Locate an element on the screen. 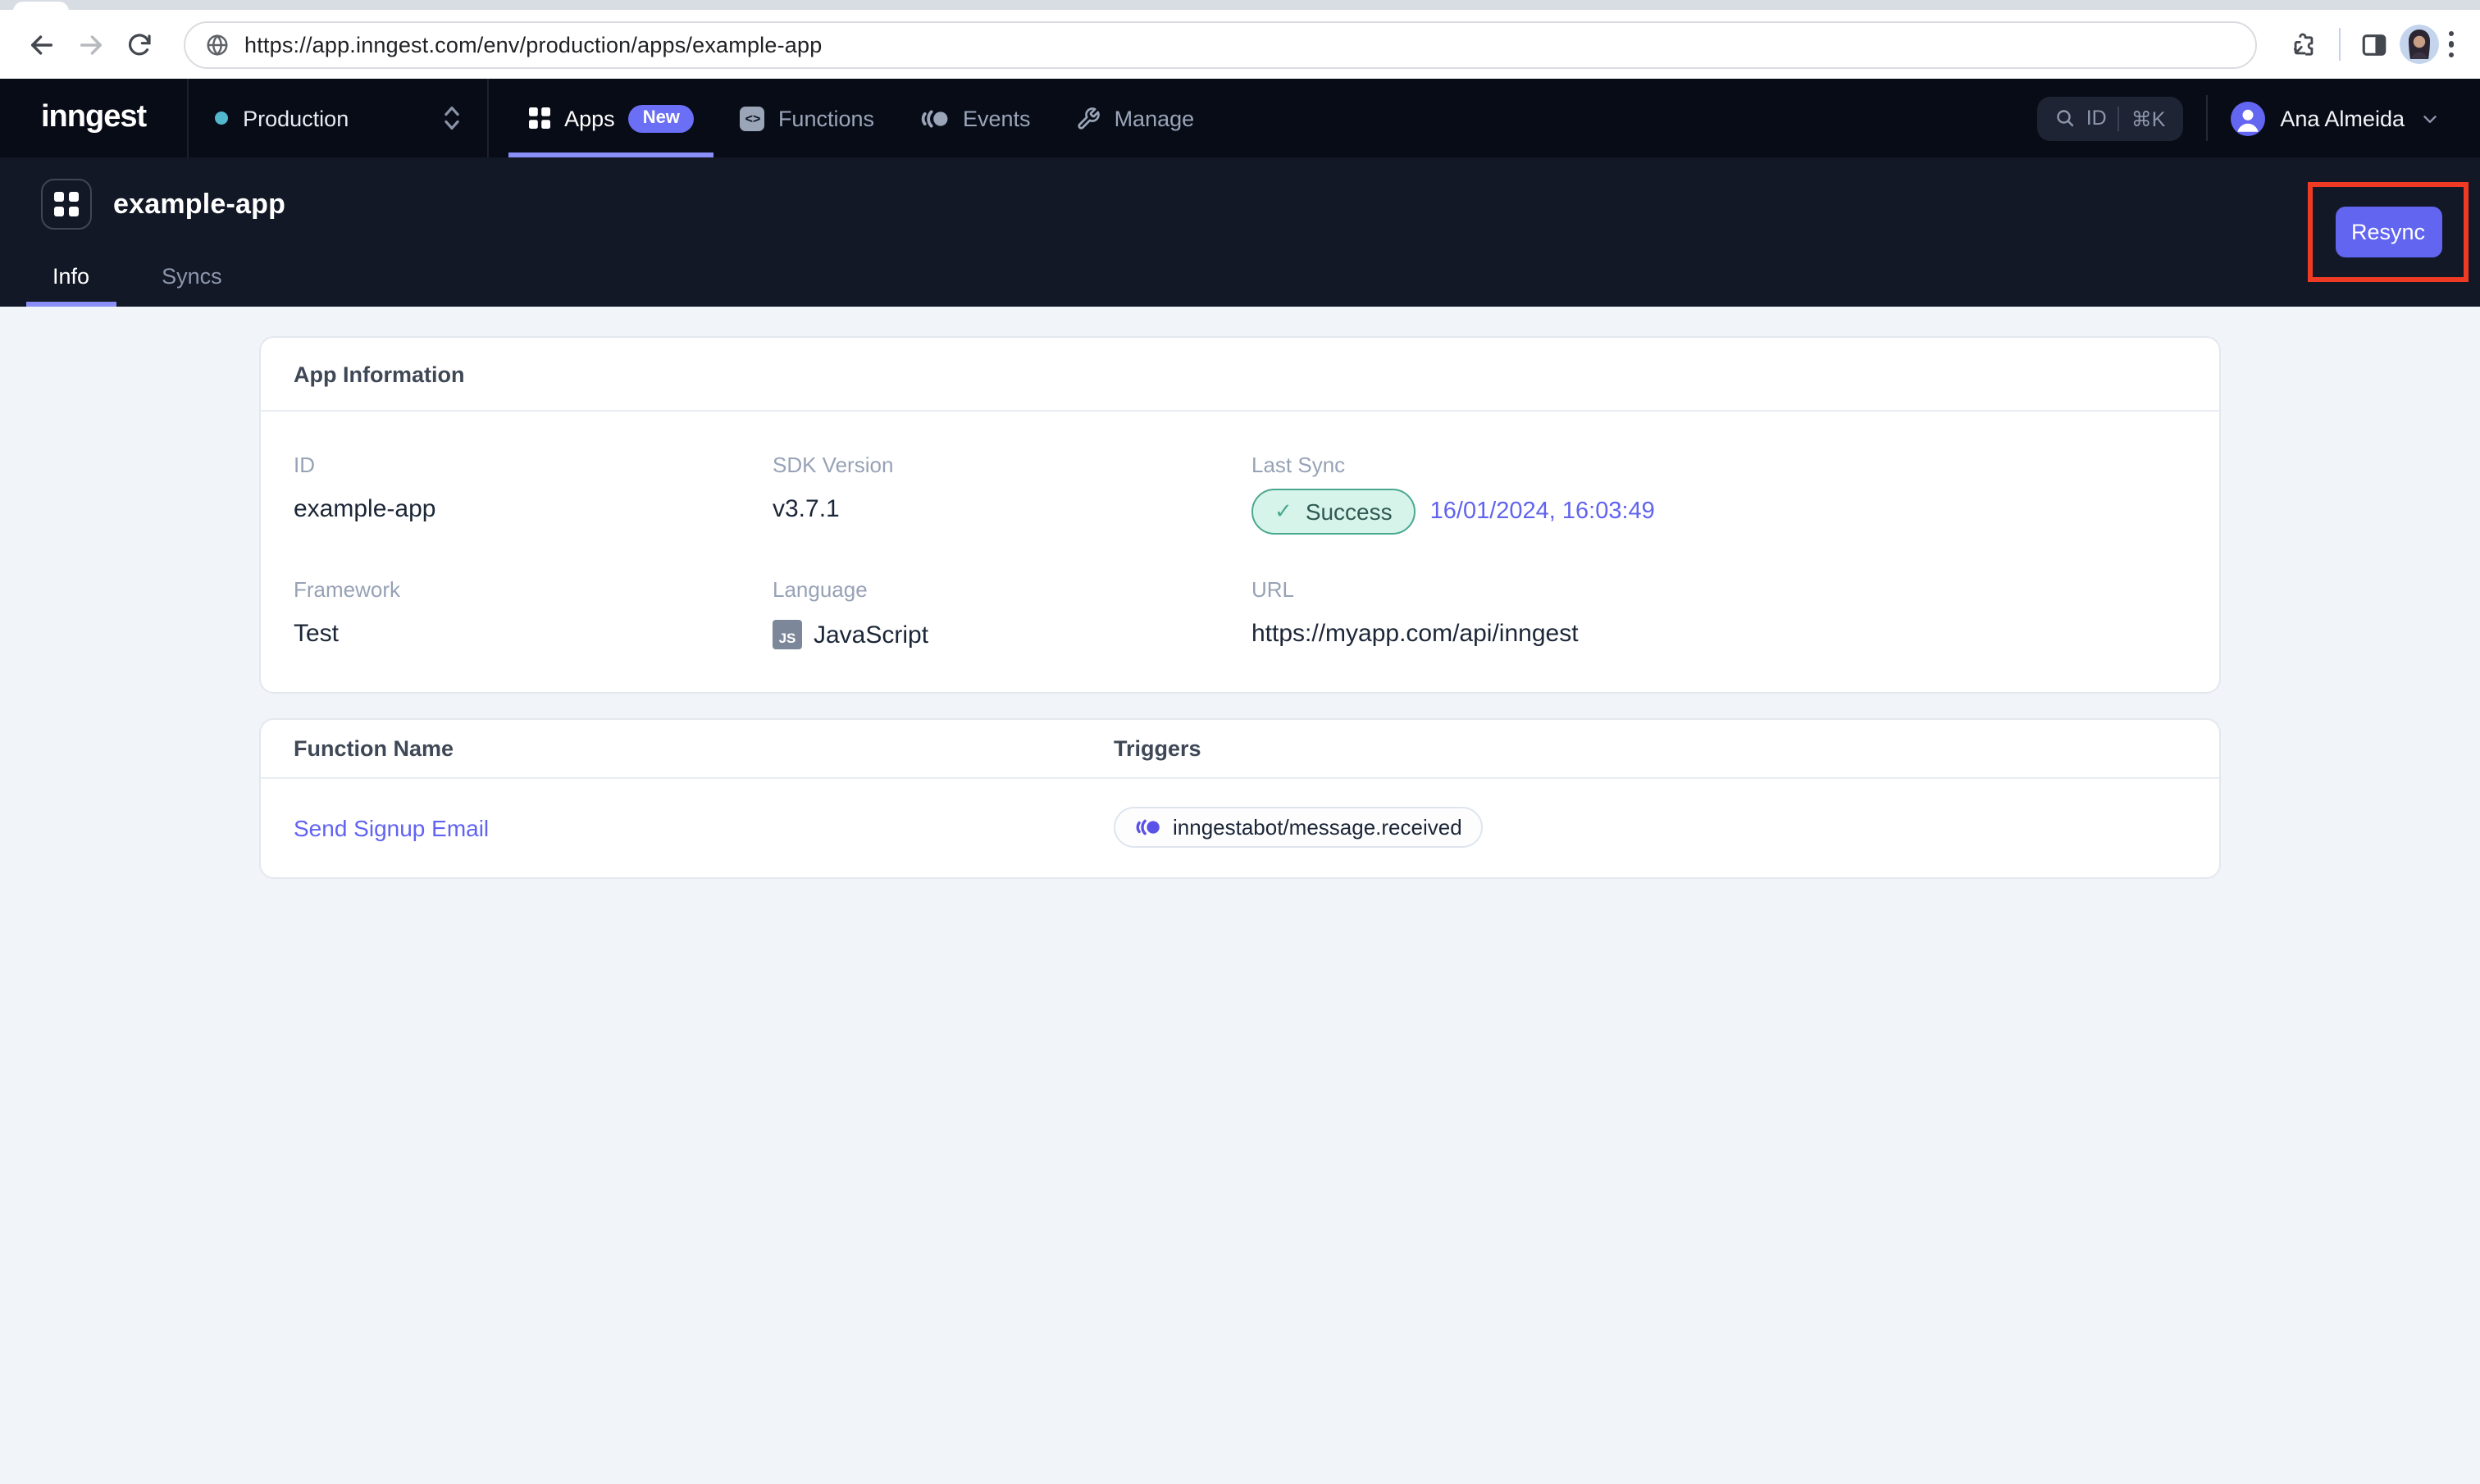 Image resolution: width=2480 pixels, height=1484 pixels. nav-item-events: Events is located at coordinates (975, 118).